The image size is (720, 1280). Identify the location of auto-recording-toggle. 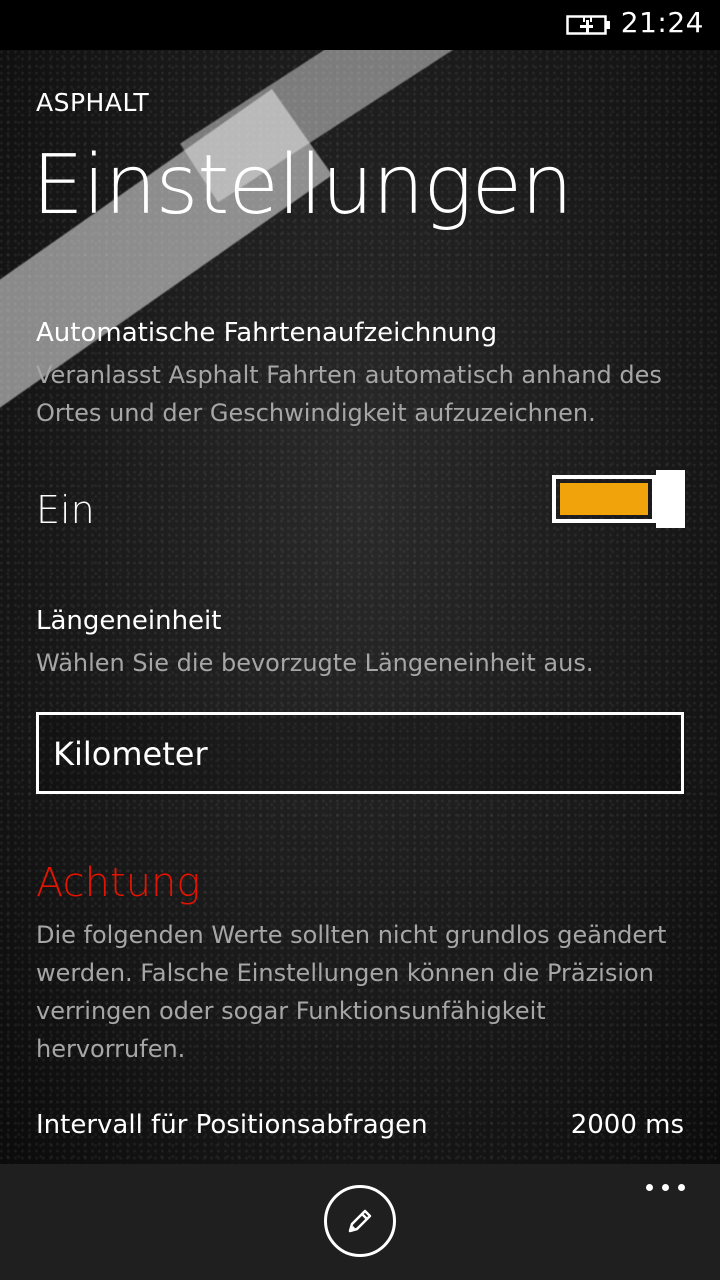
(618, 499).